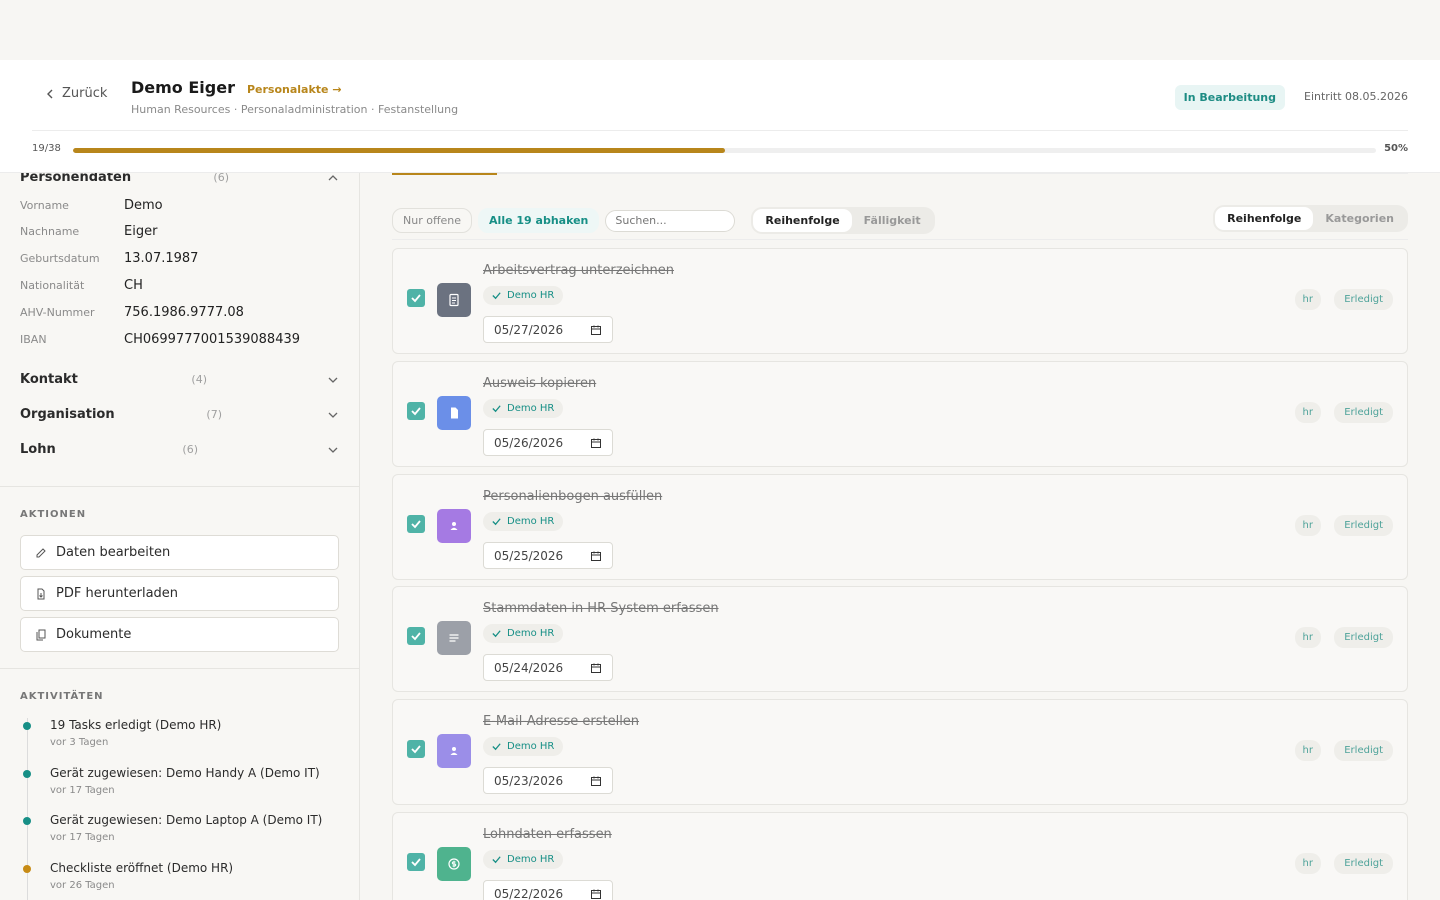 This screenshot has width=1440, height=900. What do you see at coordinates (1356, 96) in the screenshot?
I see `entry-date: Eintritt 08.05.2026` at bounding box center [1356, 96].